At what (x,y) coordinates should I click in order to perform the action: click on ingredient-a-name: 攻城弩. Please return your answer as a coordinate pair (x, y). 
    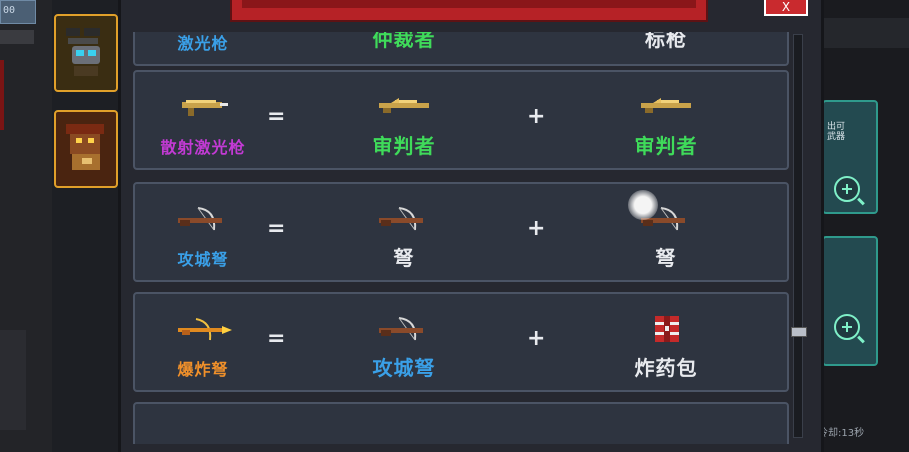
    Looking at the image, I should click on (404, 368).